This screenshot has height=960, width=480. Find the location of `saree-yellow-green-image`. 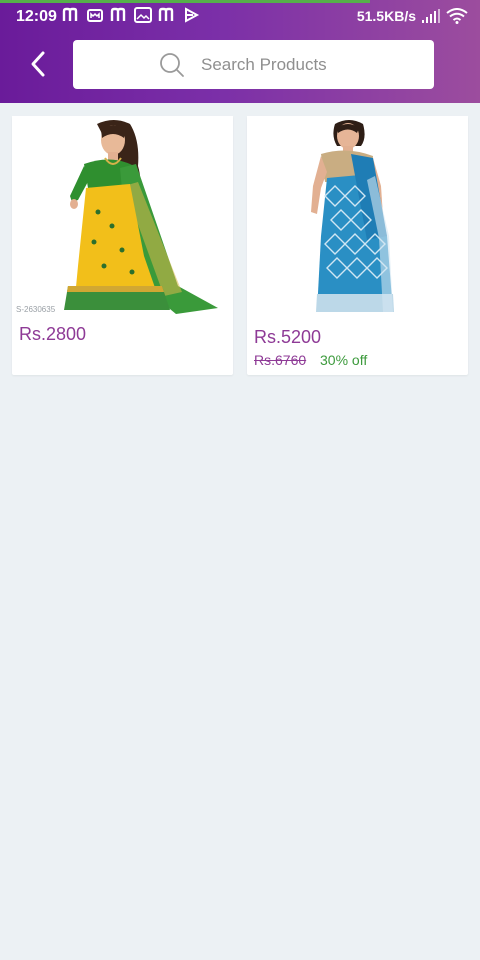

saree-yellow-green-image is located at coordinates (122, 216).